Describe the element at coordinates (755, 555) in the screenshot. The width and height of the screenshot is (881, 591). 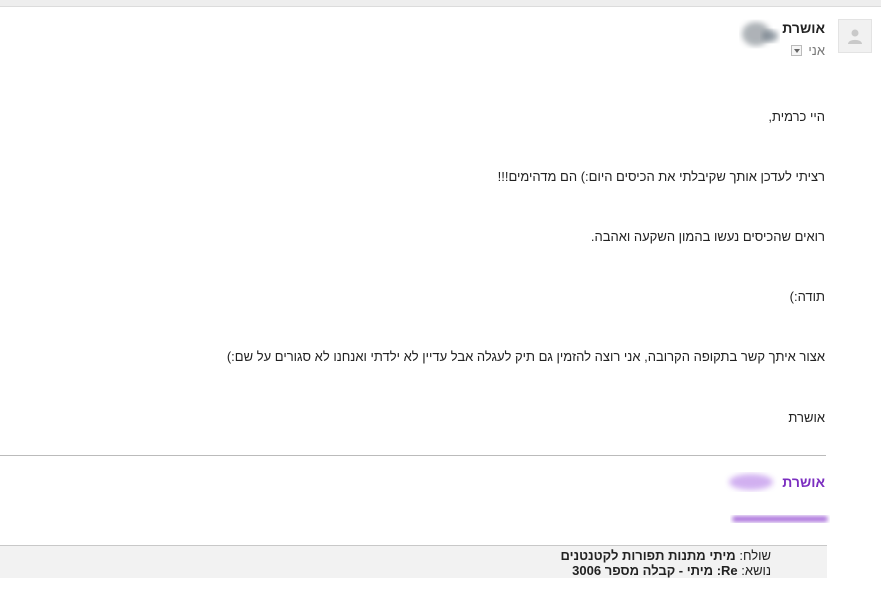
I see `quoted-from-label: שולח:` at that location.